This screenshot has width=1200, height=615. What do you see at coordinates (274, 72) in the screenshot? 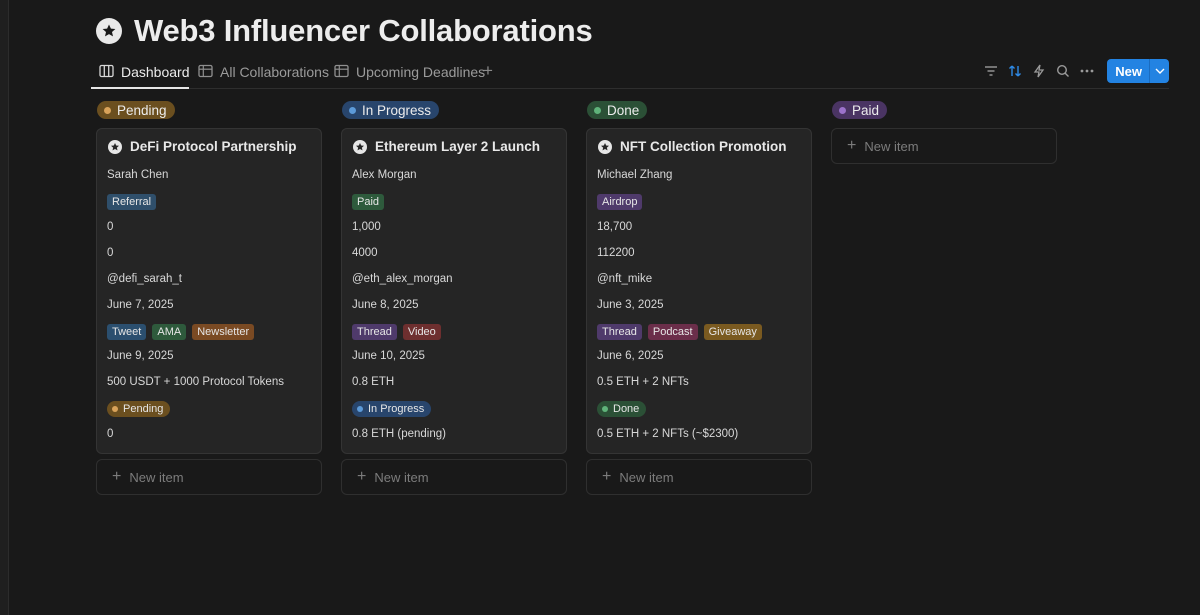
I see `tab-label: All Collaborations` at bounding box center [274, 72].